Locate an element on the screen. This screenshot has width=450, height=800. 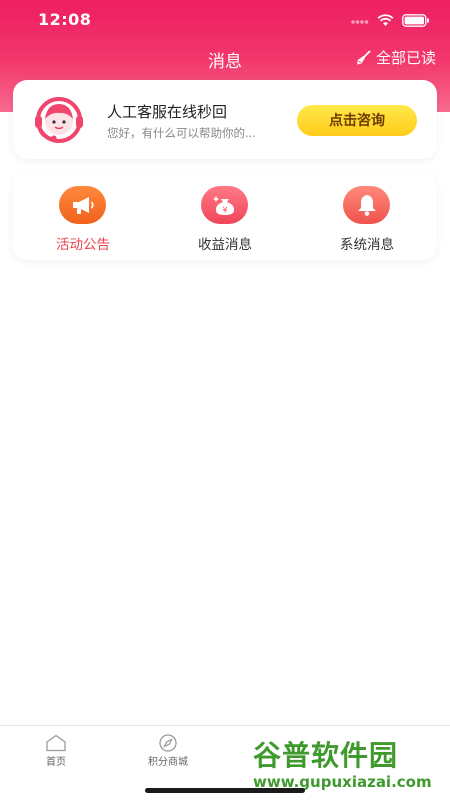
customer-service-card: 人工客服在线秒回 您好，有什么可以帮助你的... 点击咨询 is located at coordinates (225, 119).